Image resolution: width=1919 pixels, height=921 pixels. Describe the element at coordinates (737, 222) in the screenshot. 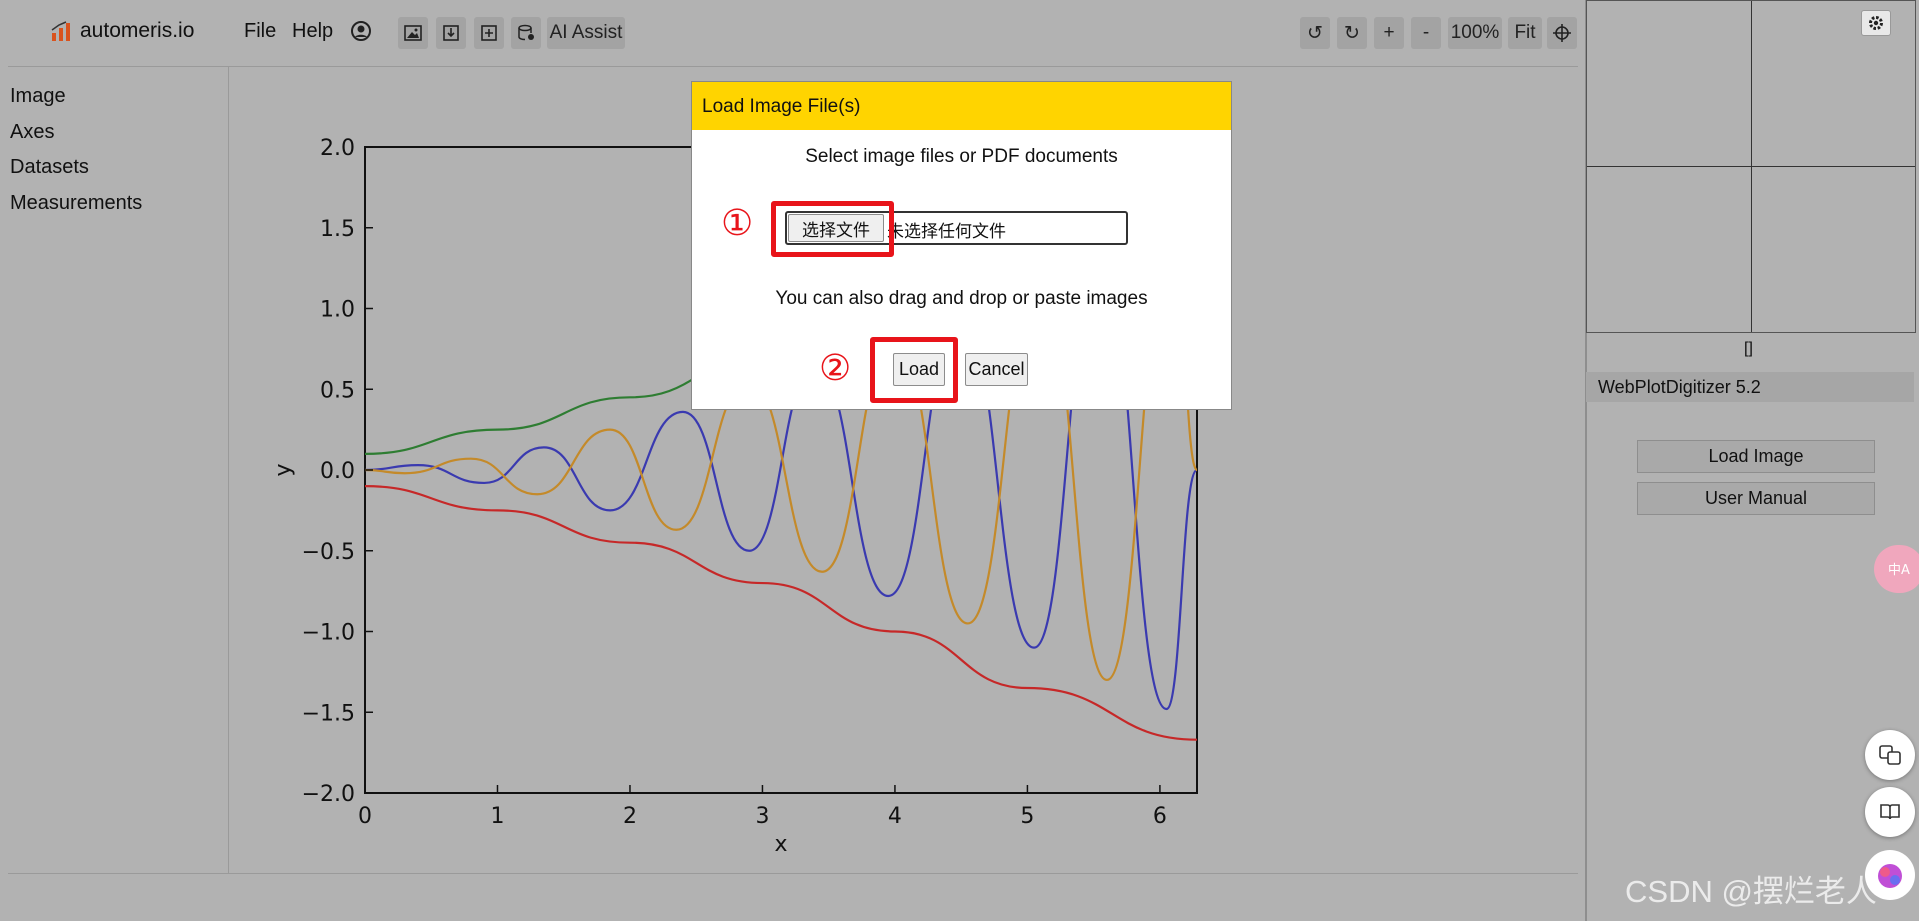

I see `step-1-marker: ①` at that location.